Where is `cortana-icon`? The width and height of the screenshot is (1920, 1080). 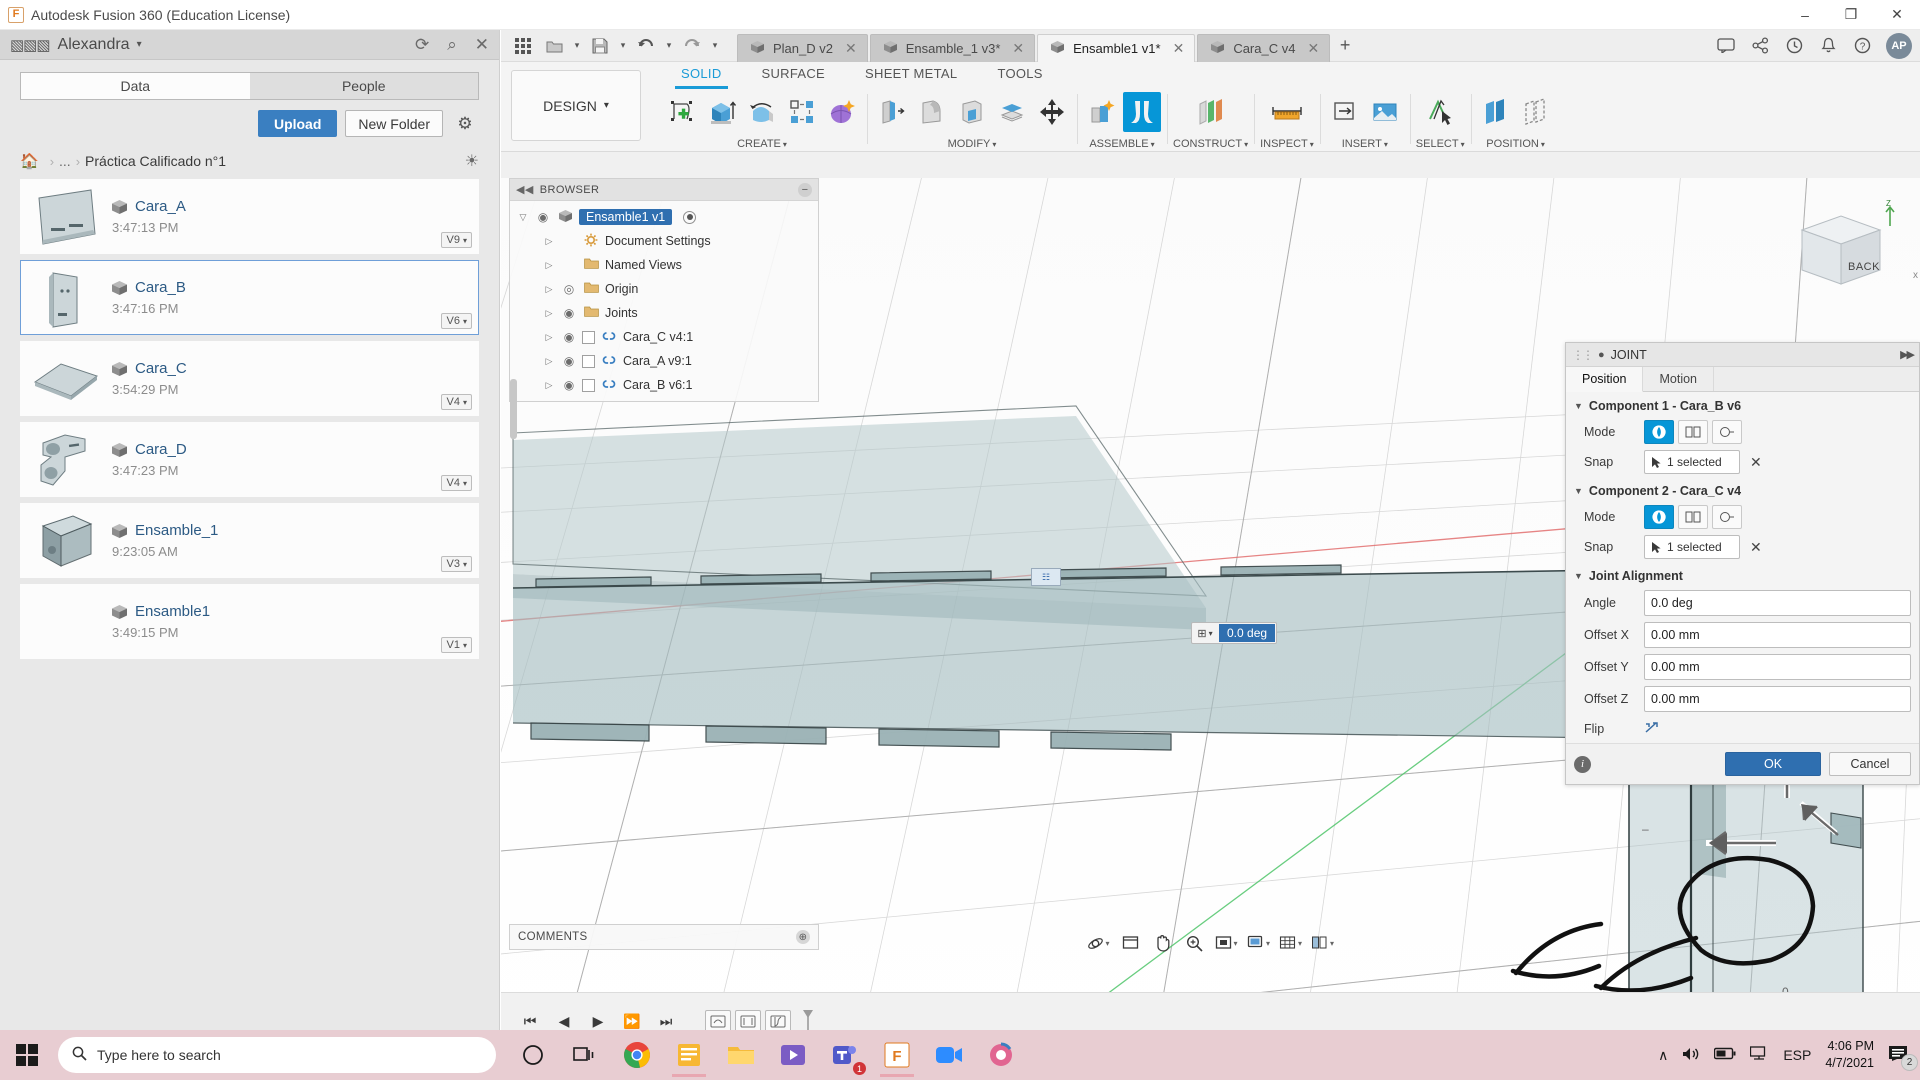 cortana-icon is located at coordinates (533, 1055).